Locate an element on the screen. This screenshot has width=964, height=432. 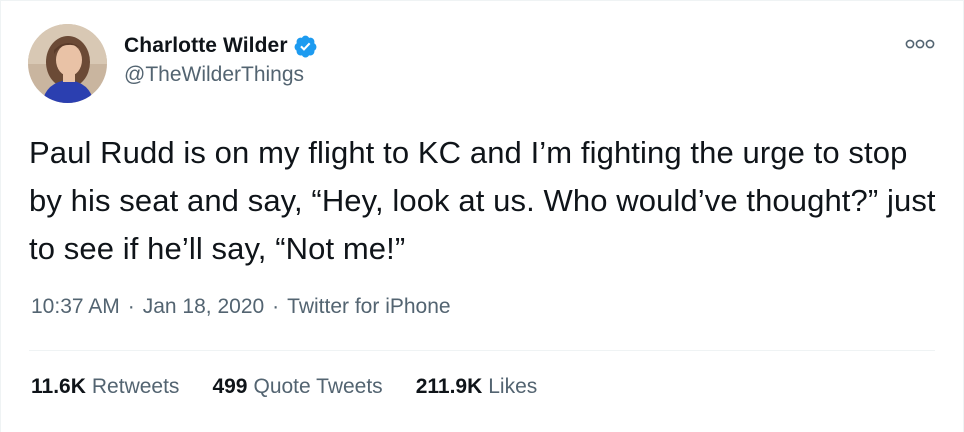
avatar is located at coordinates (67, 63).